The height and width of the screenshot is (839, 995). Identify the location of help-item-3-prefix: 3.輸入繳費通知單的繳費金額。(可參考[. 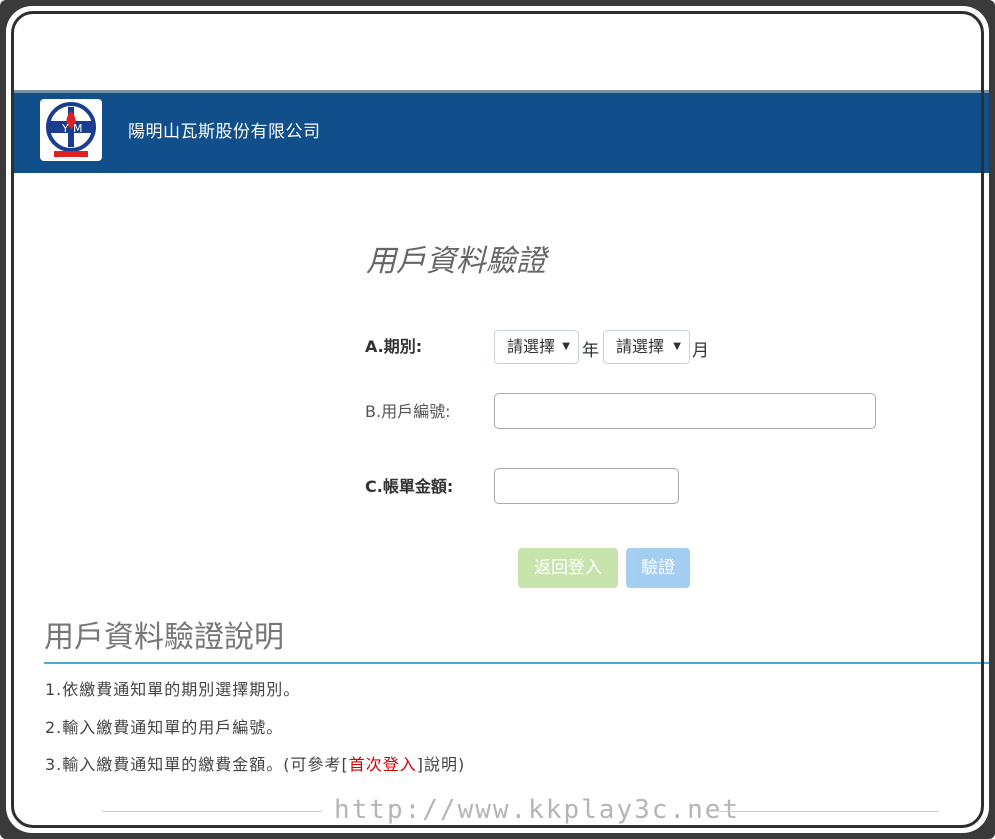
(197, 764).